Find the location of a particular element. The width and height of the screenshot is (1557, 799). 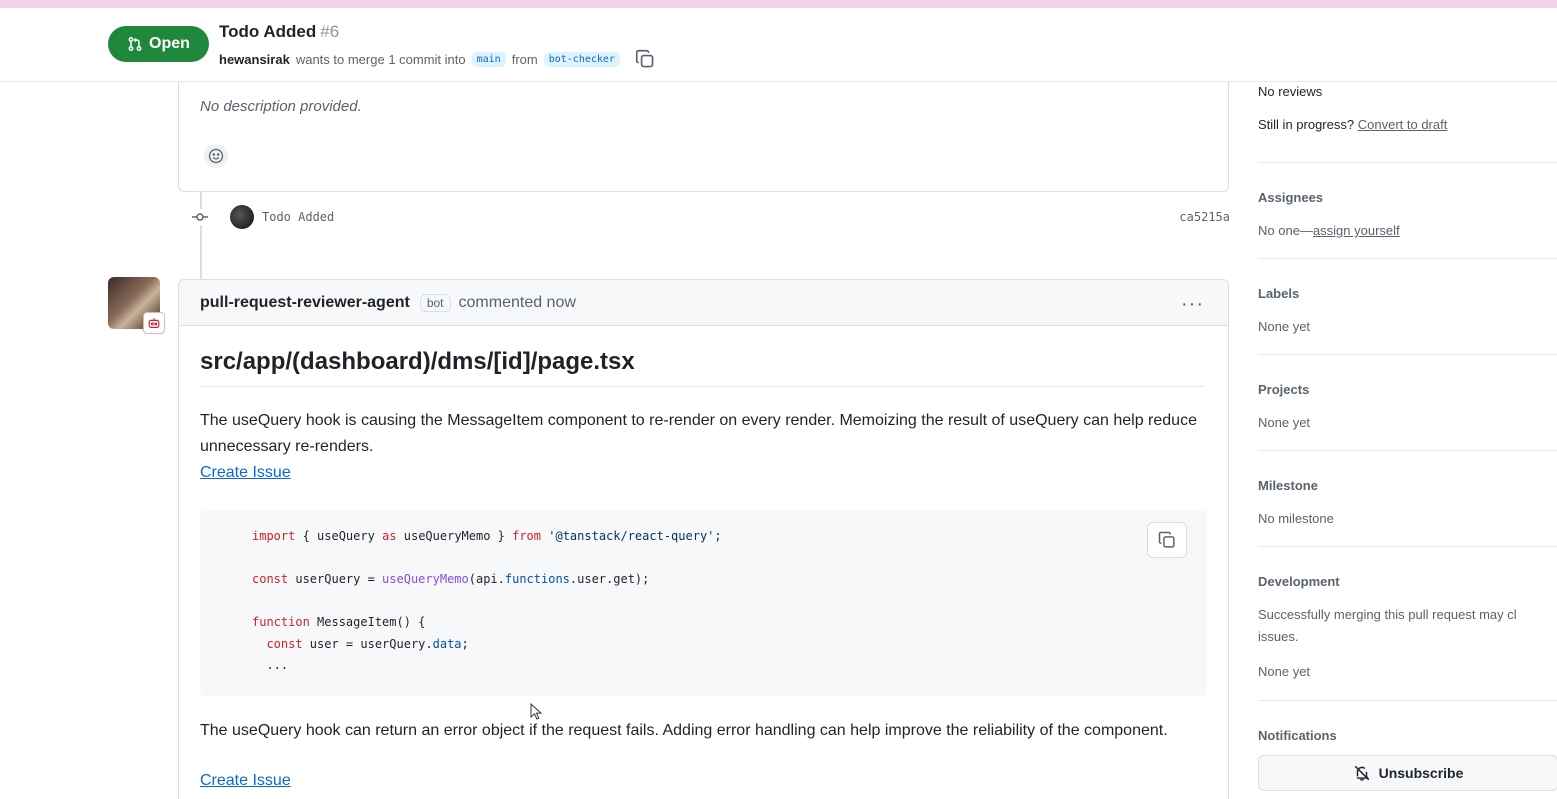

git-pull-request-icon is located at coordinates (135, 44).